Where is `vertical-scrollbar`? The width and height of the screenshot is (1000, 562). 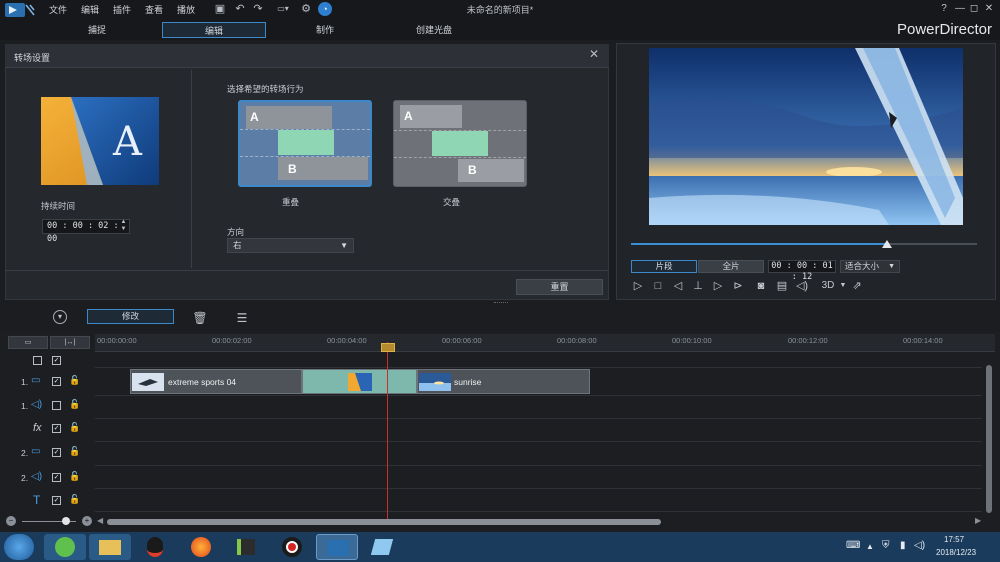 vertical-scrollbar is located at coordinates (989, 439).